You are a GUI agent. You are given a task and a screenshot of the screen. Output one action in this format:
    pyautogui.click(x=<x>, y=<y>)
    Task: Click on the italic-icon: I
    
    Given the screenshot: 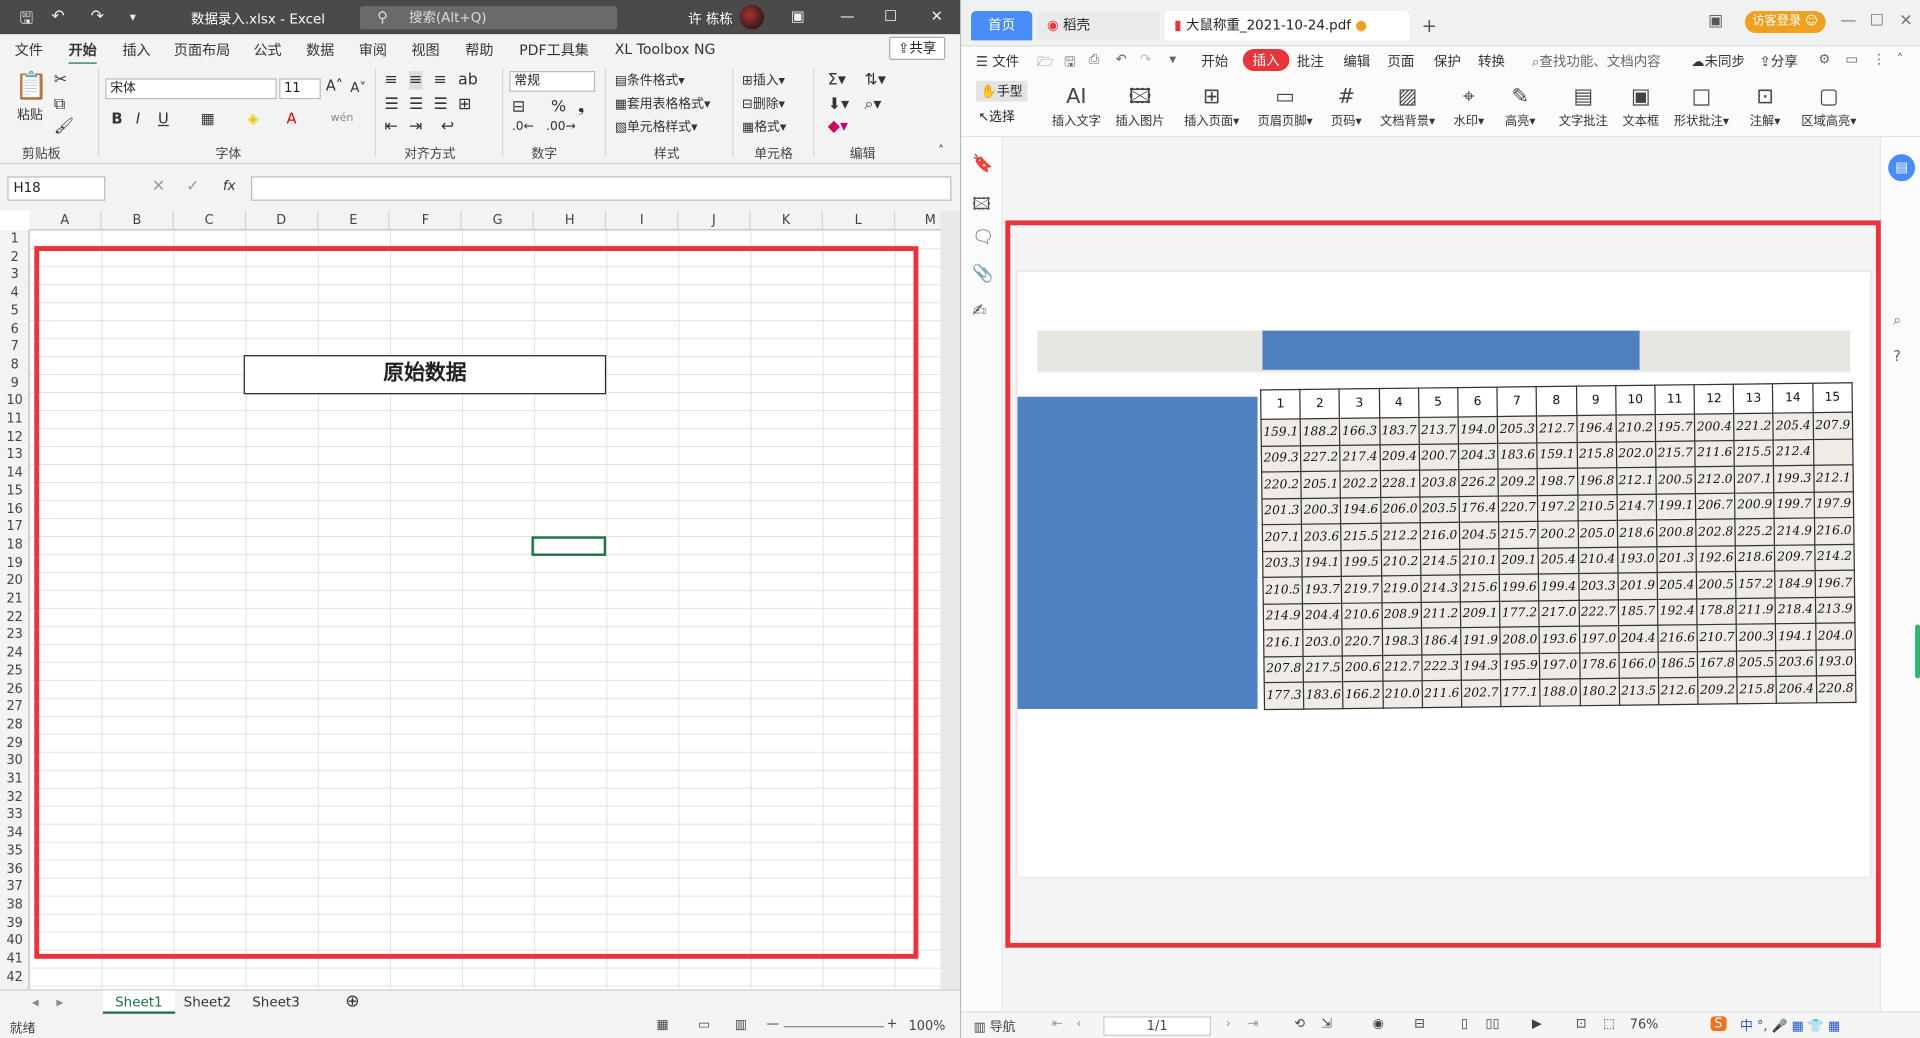 What is the action you would take?
    pyautogui.click(x=138, y=118)
    